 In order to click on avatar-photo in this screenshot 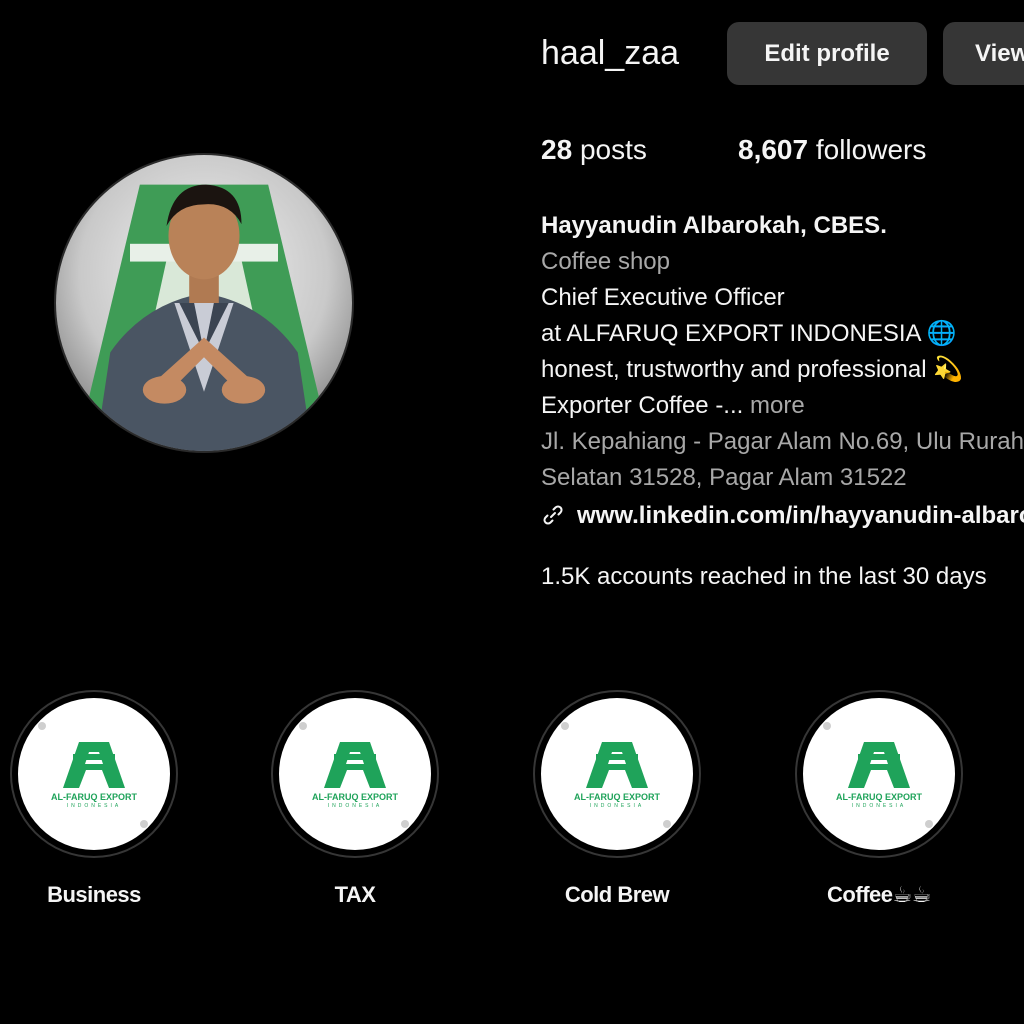, I will do `click(204, 303)`.